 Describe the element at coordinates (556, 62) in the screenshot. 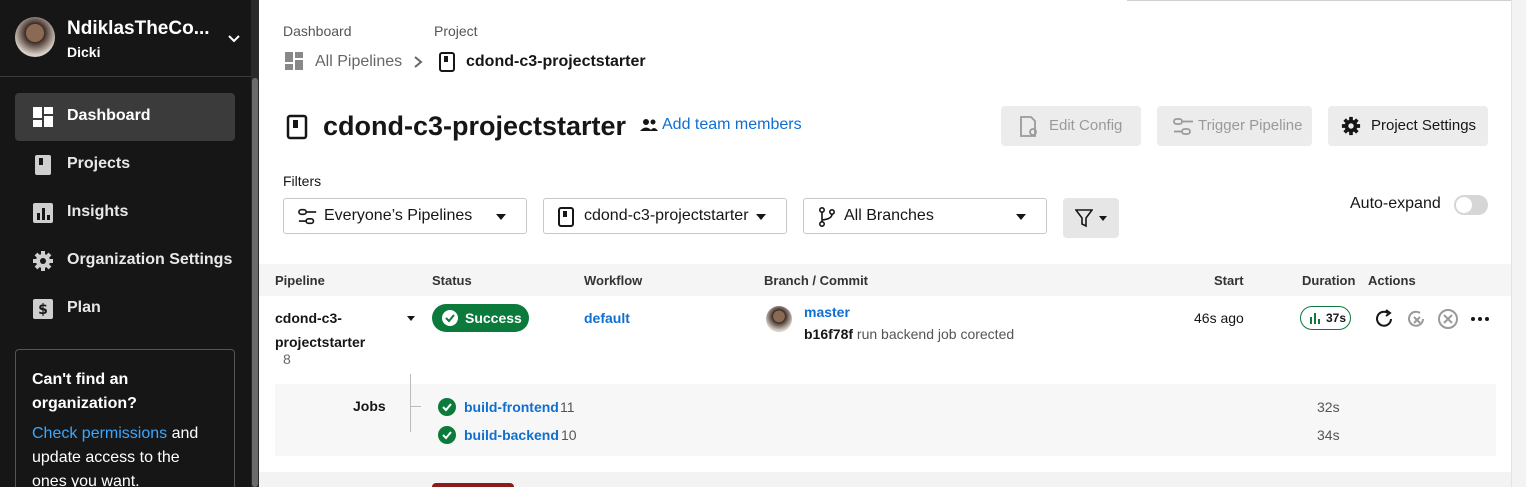

I see `breadcrumb-project: cdond-c3-projectstarter` at that location.